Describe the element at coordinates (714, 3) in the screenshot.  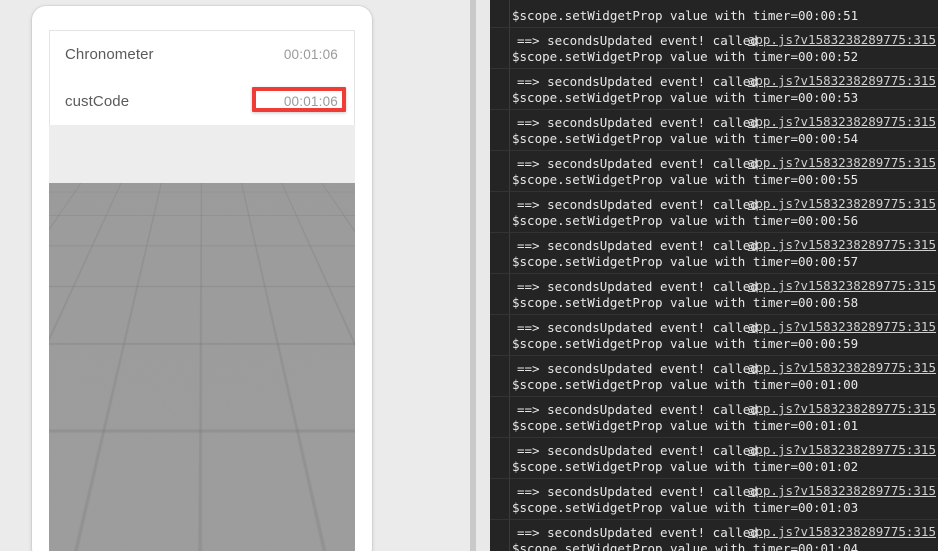
I see `console-log-line-primary` at that location.